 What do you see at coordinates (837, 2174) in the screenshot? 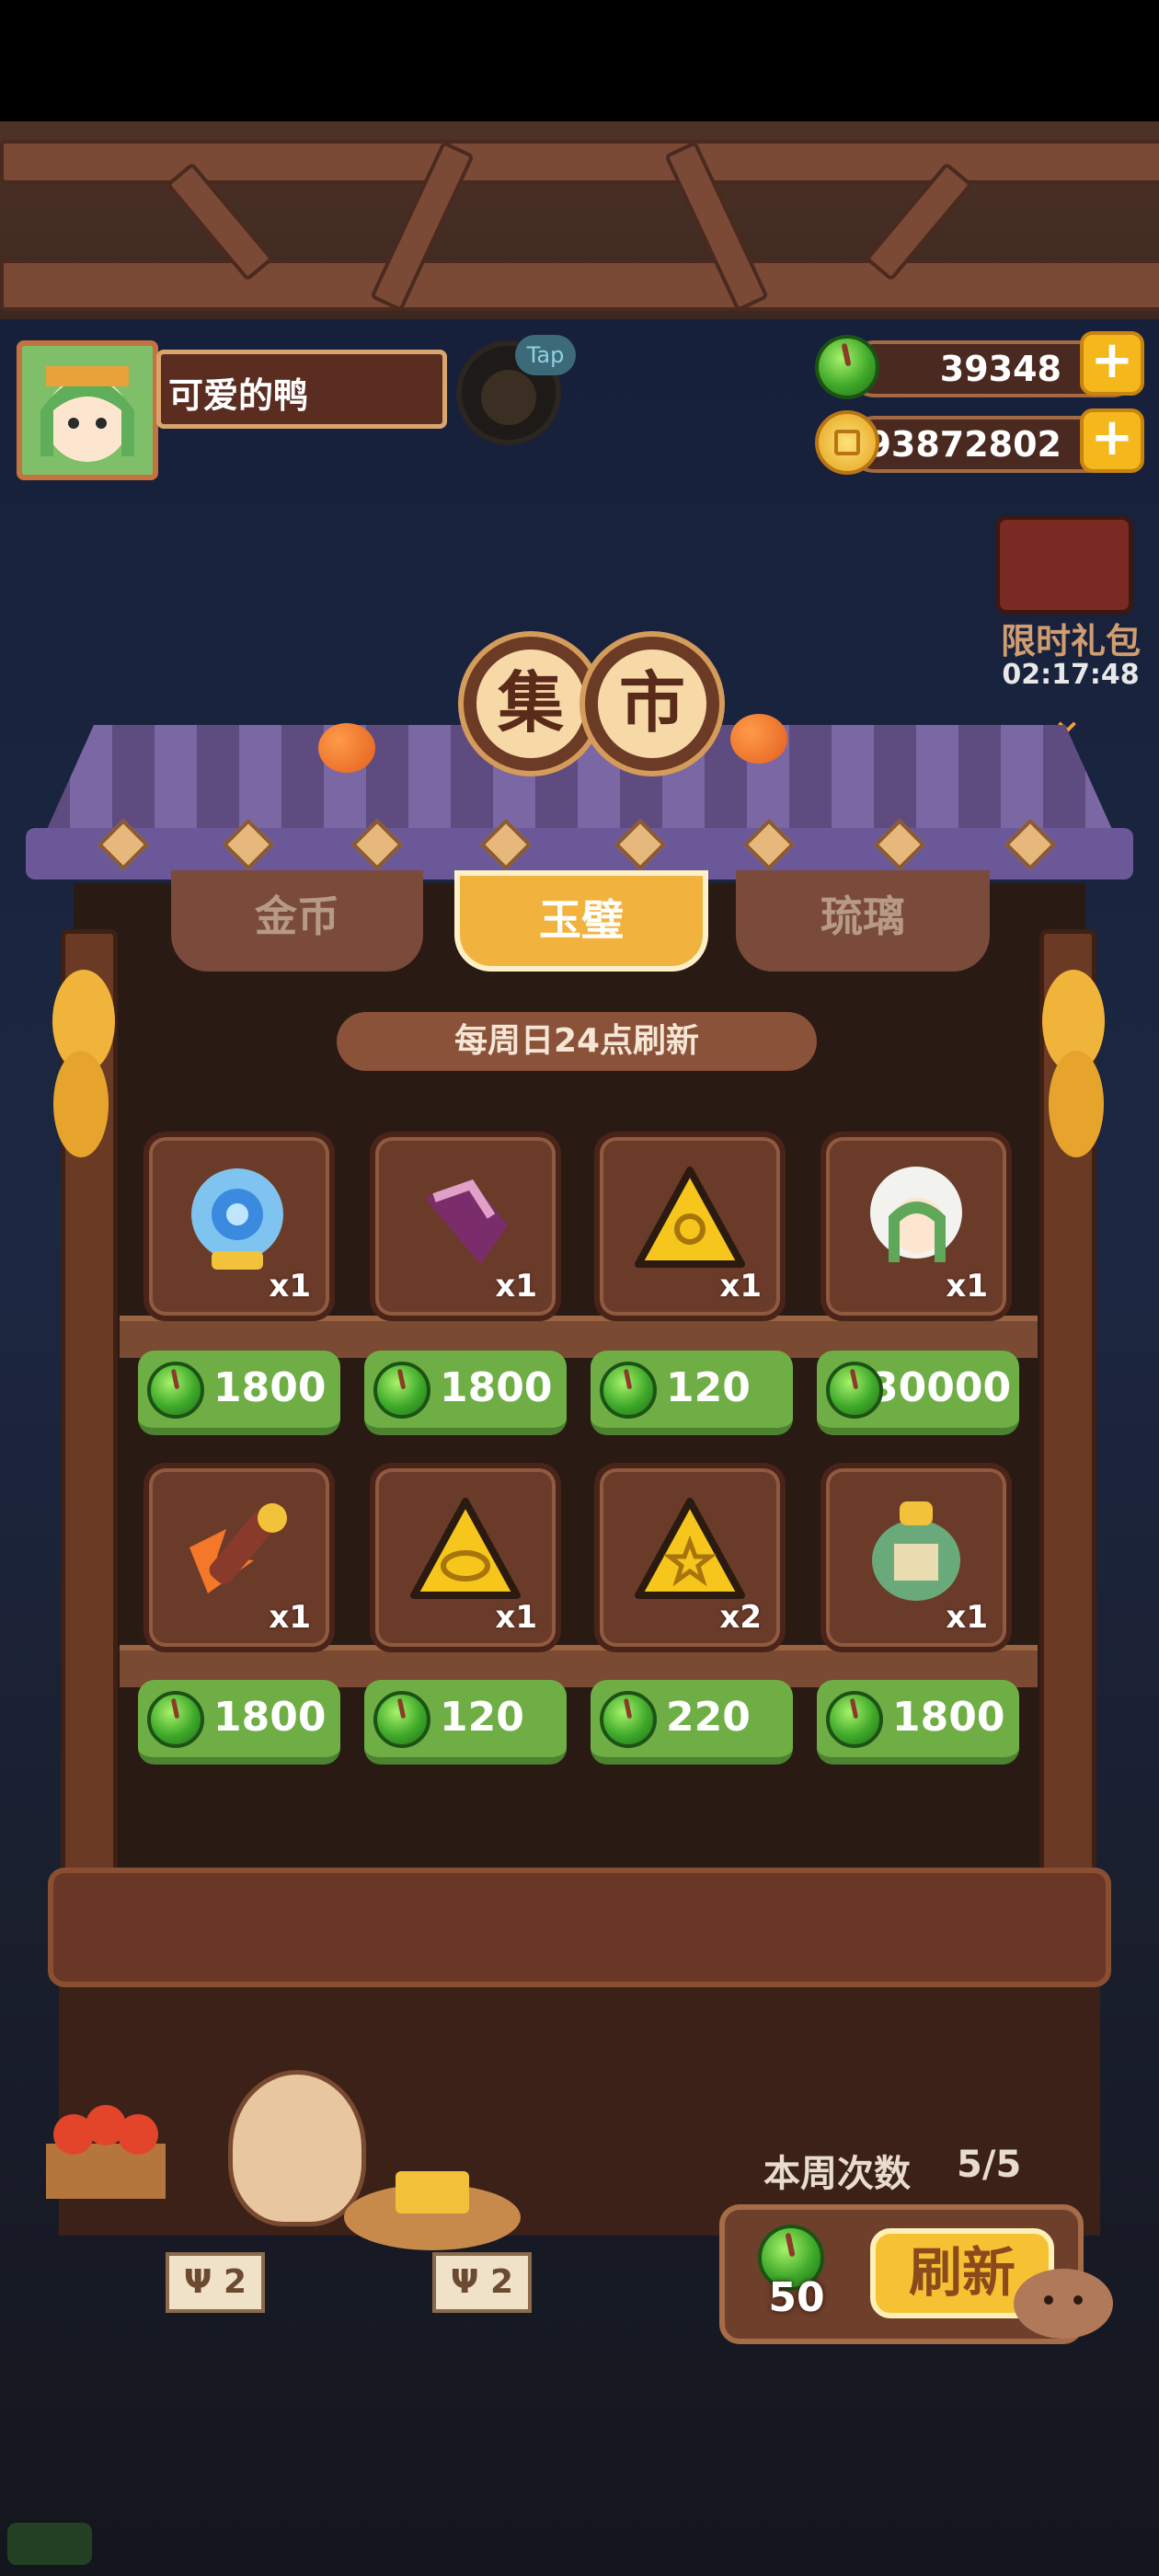
I see `weekly-refresh-label: 本周次数` at bounding box center [837, 2174].